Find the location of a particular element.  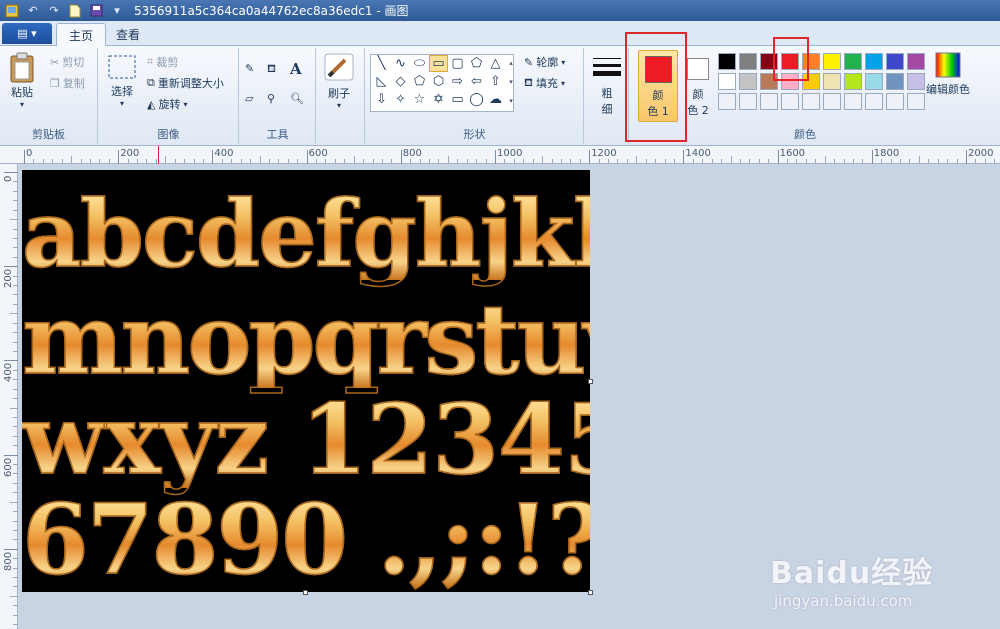

select-dropdown-icon: ▾ is located at coordinates (122, 103).